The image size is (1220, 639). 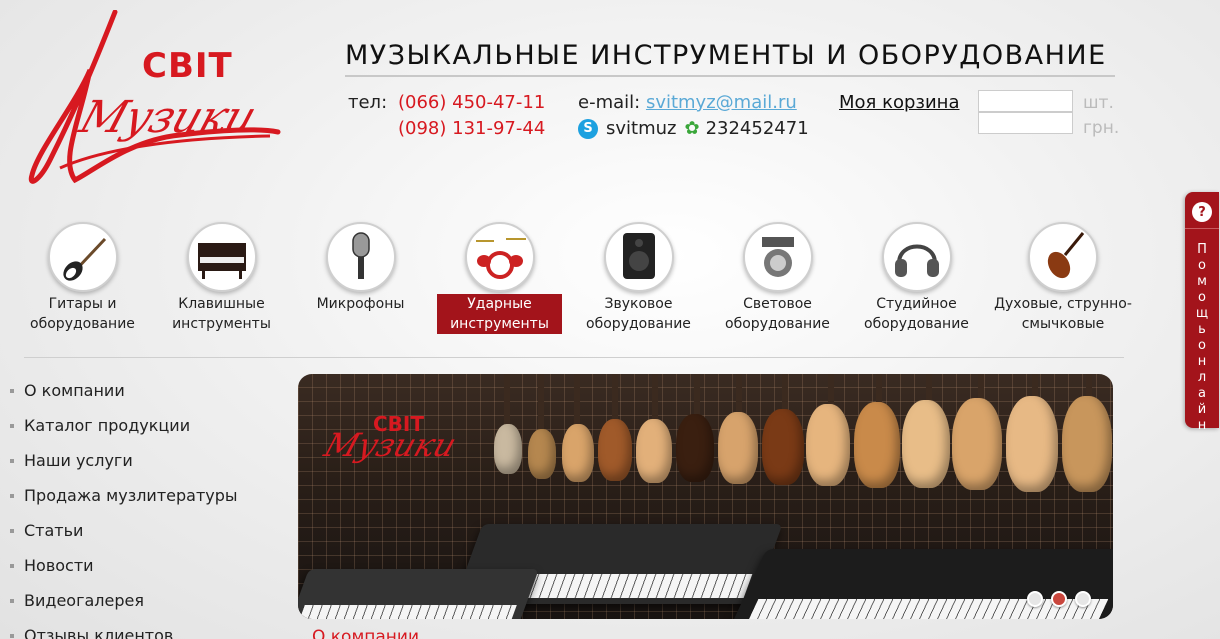 I want to click on cart-qty-unit: шт., so click(x=1098, y=103).